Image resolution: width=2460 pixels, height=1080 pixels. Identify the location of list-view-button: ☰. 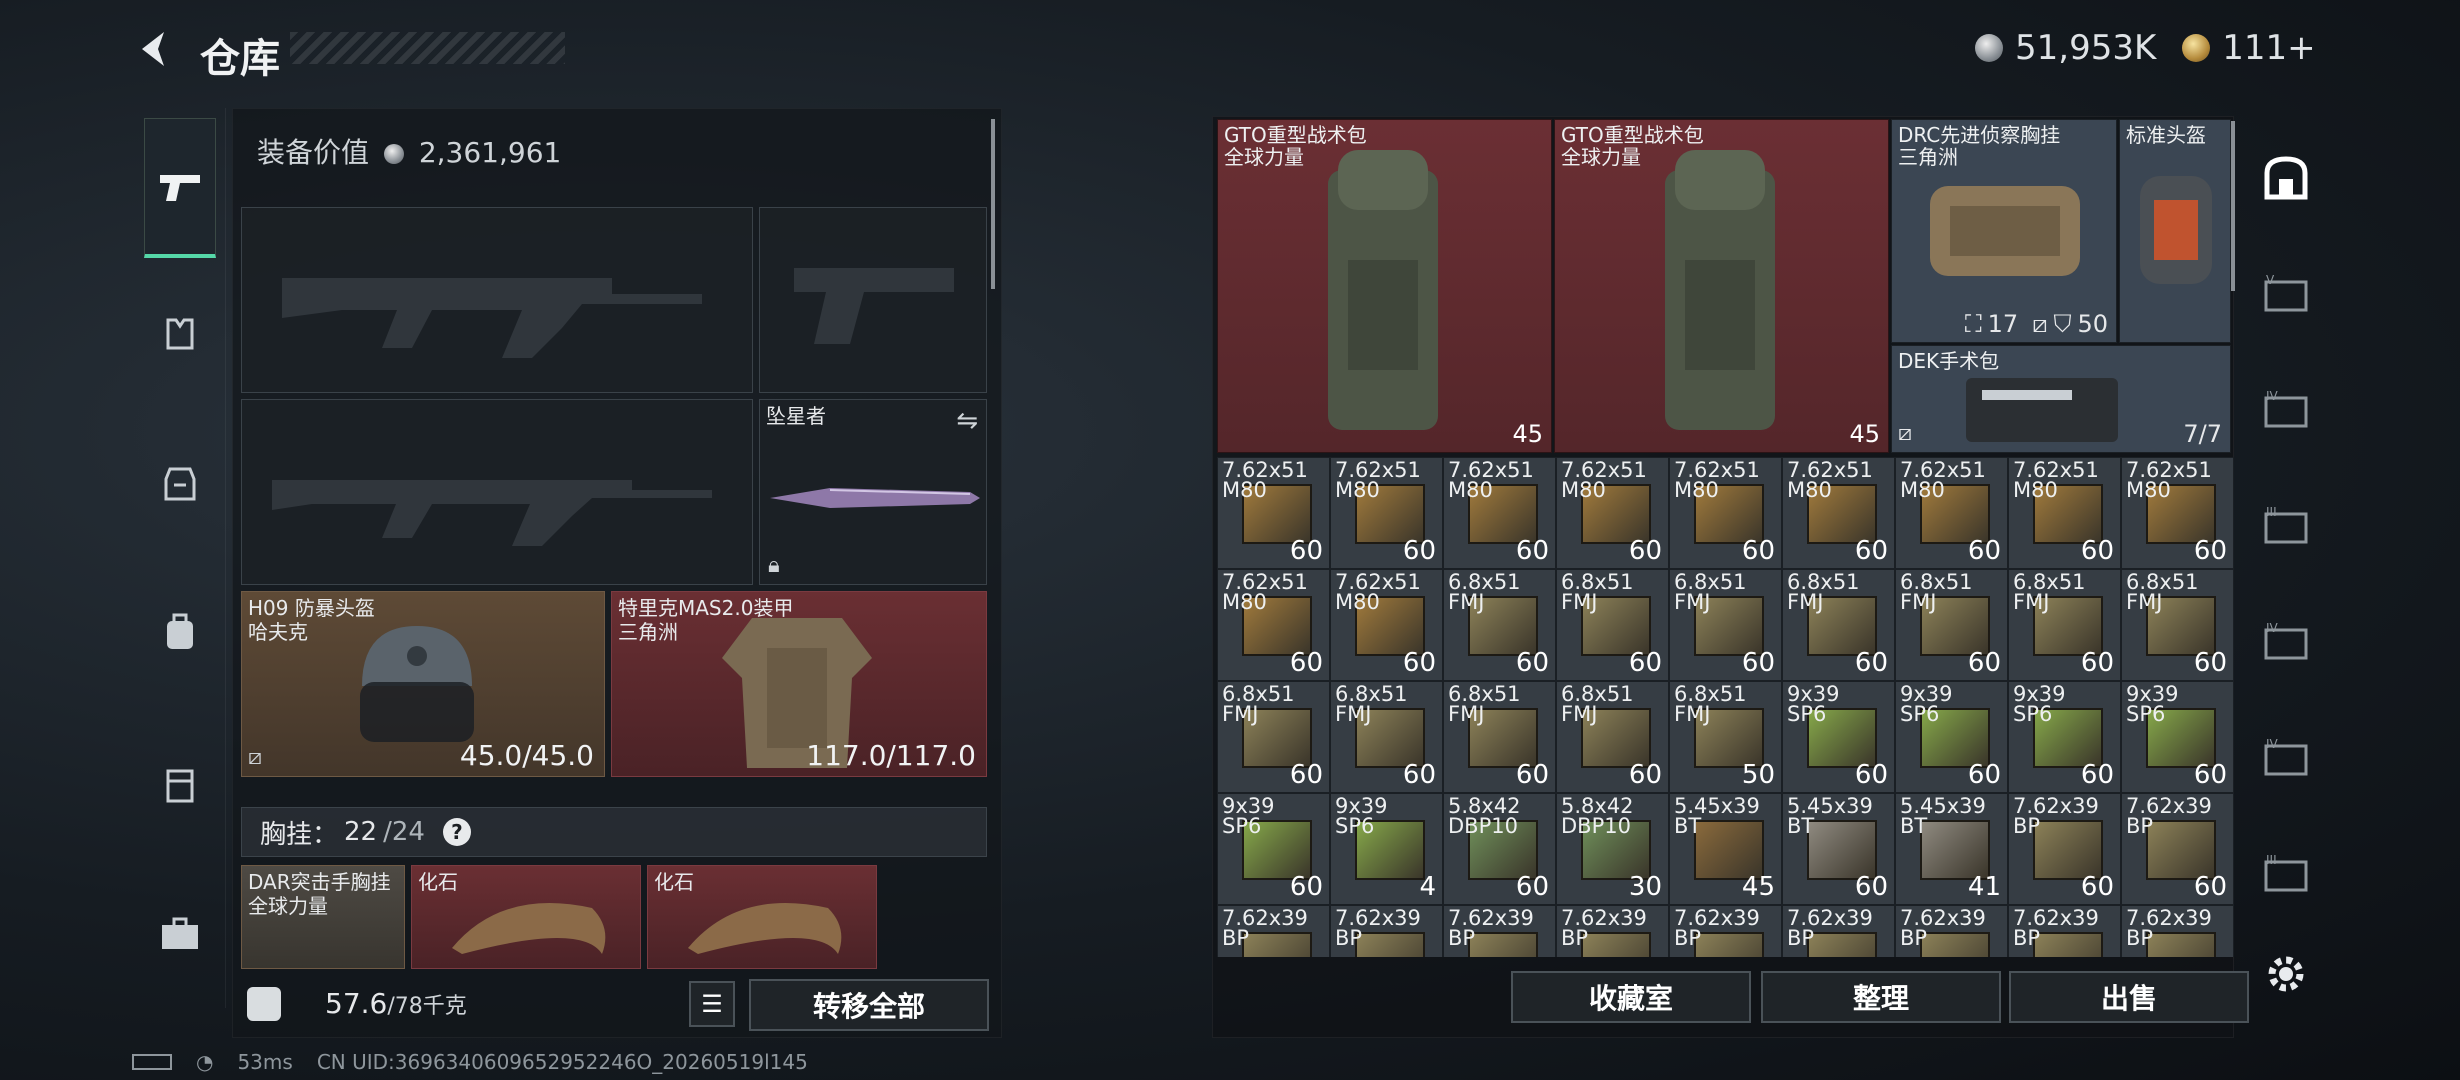
(712, 1004).